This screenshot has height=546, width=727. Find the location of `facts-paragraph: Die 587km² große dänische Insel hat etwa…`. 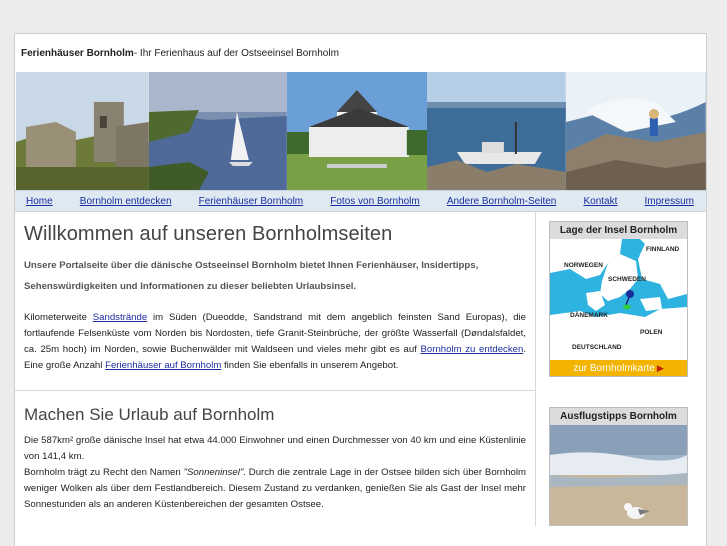

facts-paragraph: Die 587km² große dänische Insel hat etwa… is located at coordinates (275, 473).